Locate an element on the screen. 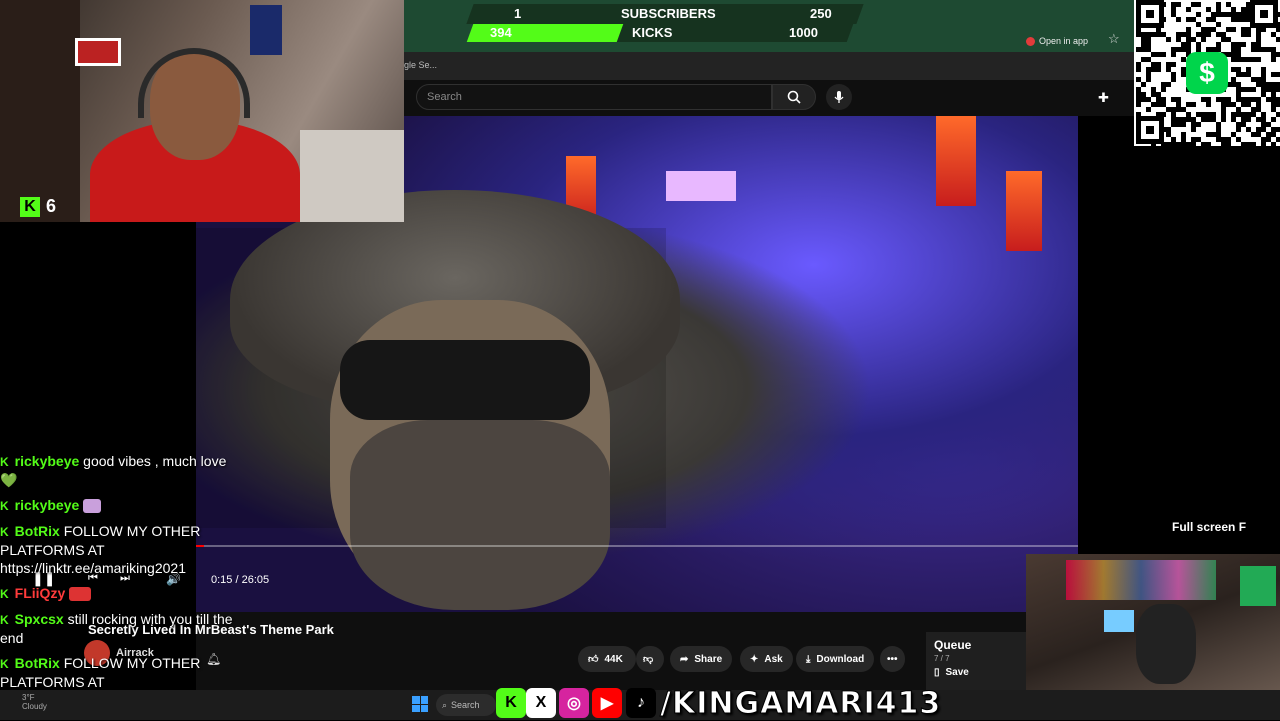 The height and width of the screenshot is (721, 1280). share-button: ➦ Share is located at coordinates (701, 659).